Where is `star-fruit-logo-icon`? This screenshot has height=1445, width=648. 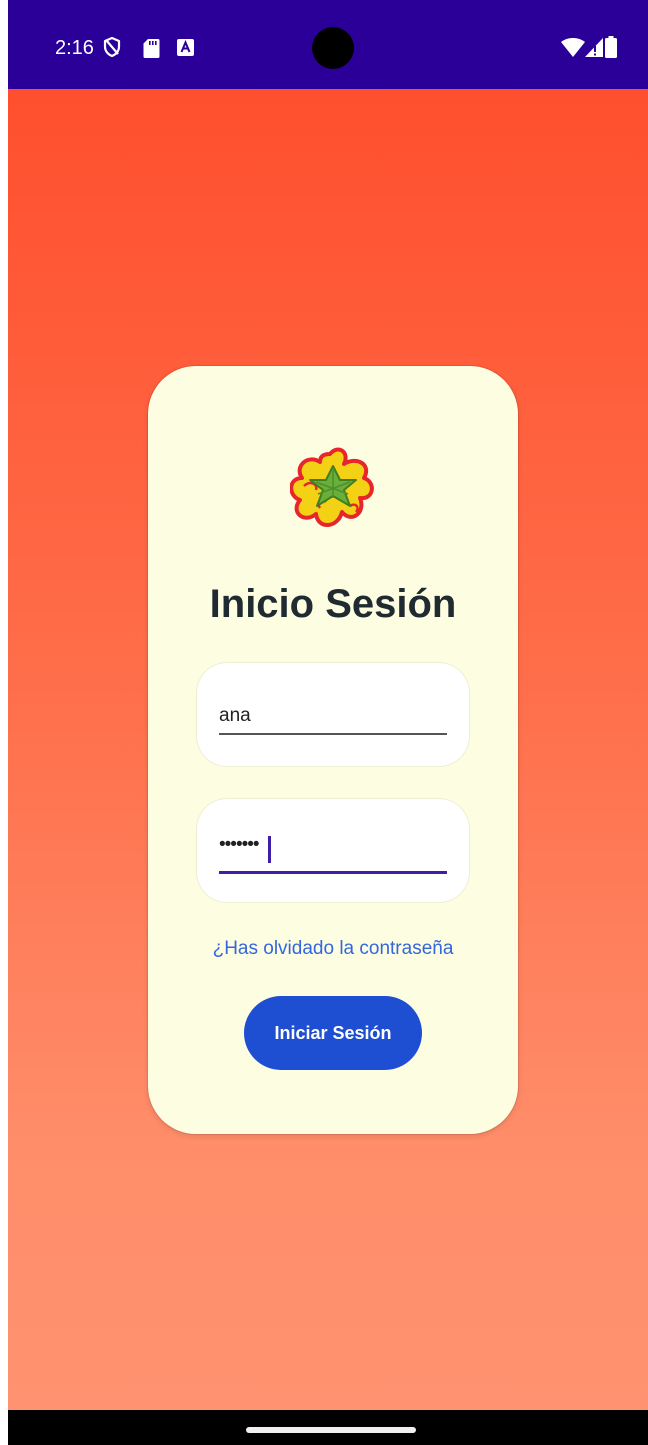
star-fruit-logo-icon is located at coordinates (332, 487).